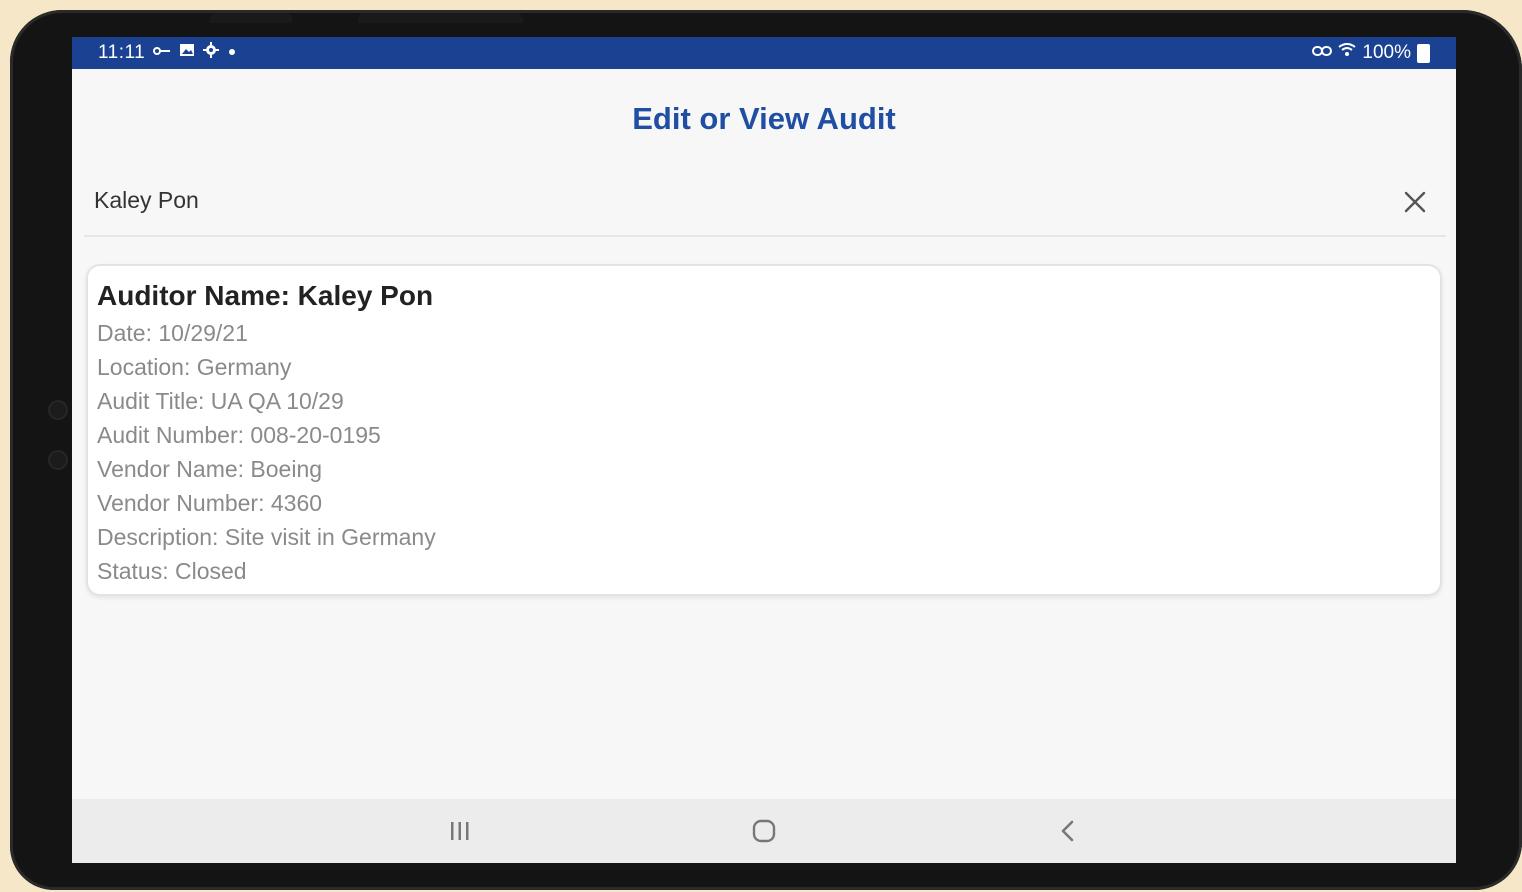  Describe the element at coordinates (440, 18) in the screenshot. I see `power-button` at that location.